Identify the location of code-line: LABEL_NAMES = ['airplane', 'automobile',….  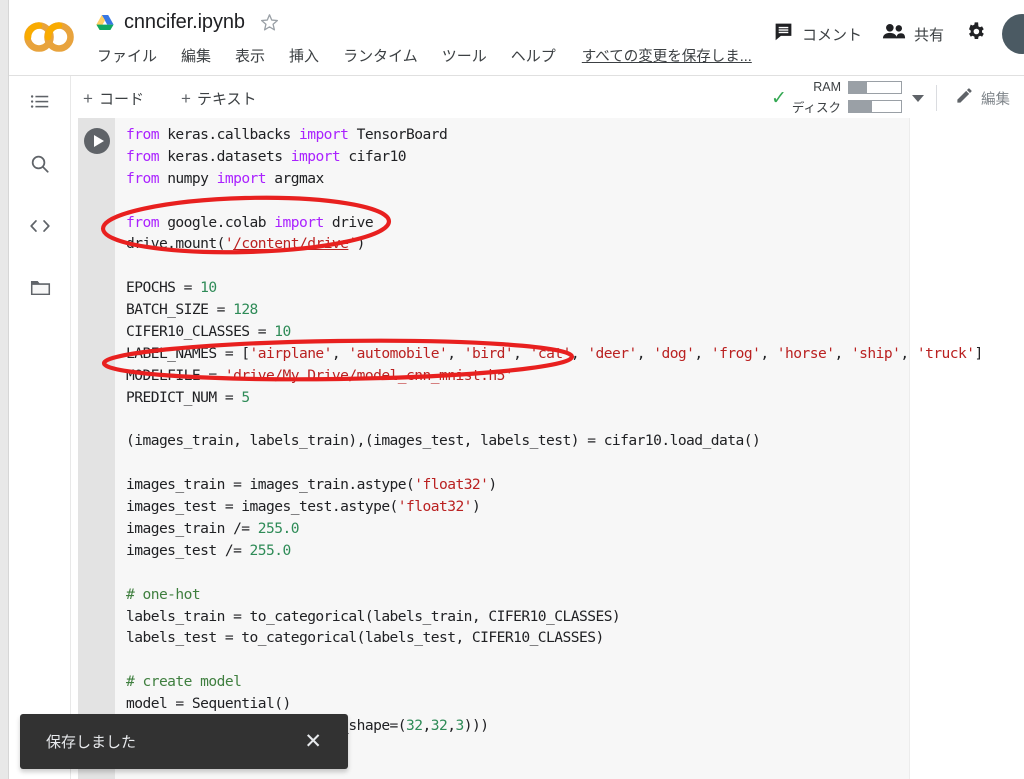
(554, 353).